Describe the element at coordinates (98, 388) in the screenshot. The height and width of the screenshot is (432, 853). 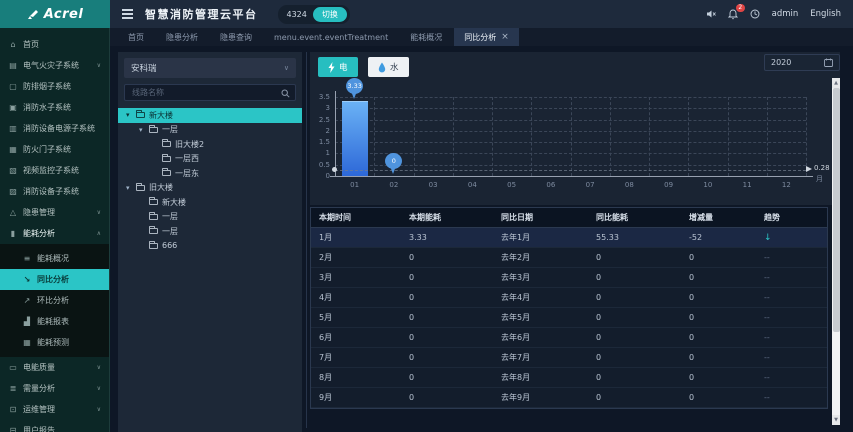
I see `chevron-down-icon: ∨` at that location.